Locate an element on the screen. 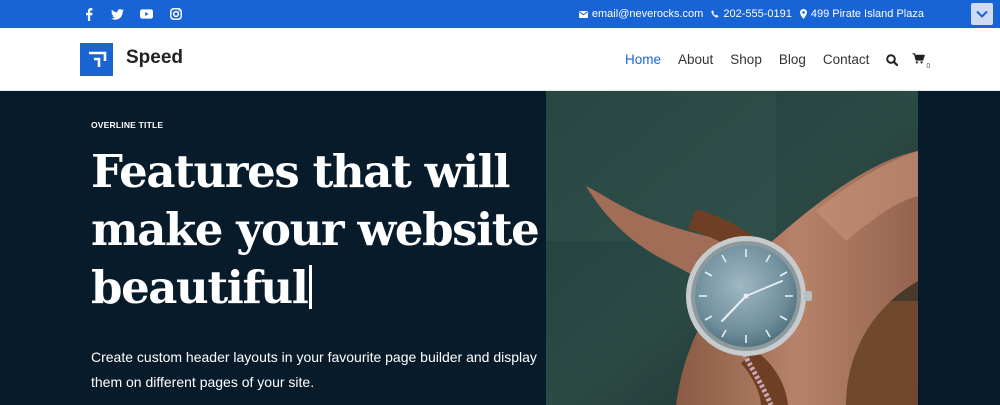 This screenshot has width=1000, height=405. address-text: 499 Pirate Island Plaza is located at coordinates (867, 14).